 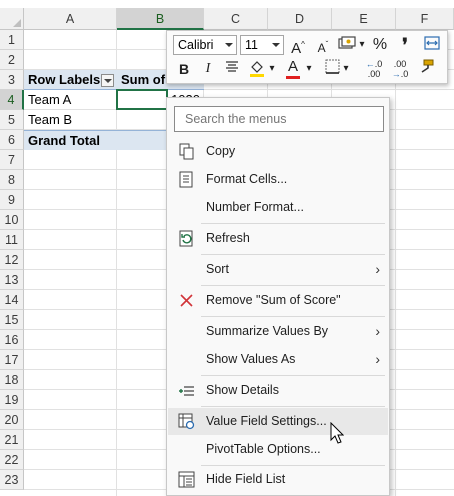 What do you see at coordinates (186, 238) in the screenshot?
I see `refresh-icon` at bounding box center [186, 238].